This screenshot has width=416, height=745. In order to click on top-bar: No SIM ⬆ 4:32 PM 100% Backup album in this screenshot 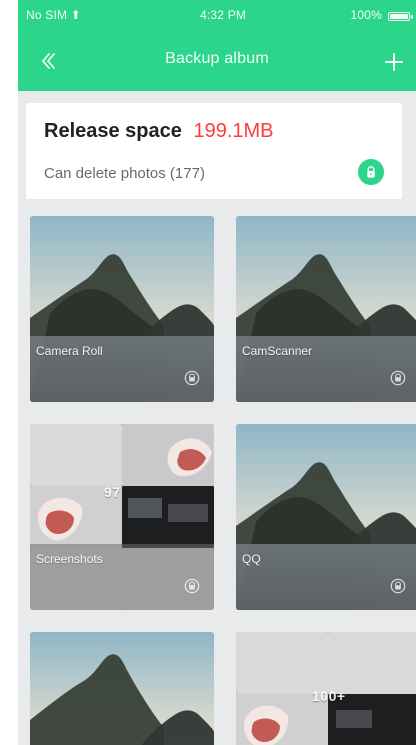, I will do `click(217, 45)`.